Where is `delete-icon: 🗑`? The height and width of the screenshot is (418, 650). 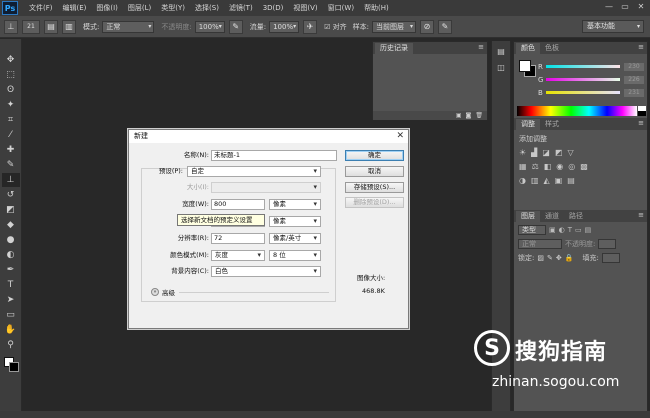 delete-icon: 🗑 is located at coordinates (479, 115).